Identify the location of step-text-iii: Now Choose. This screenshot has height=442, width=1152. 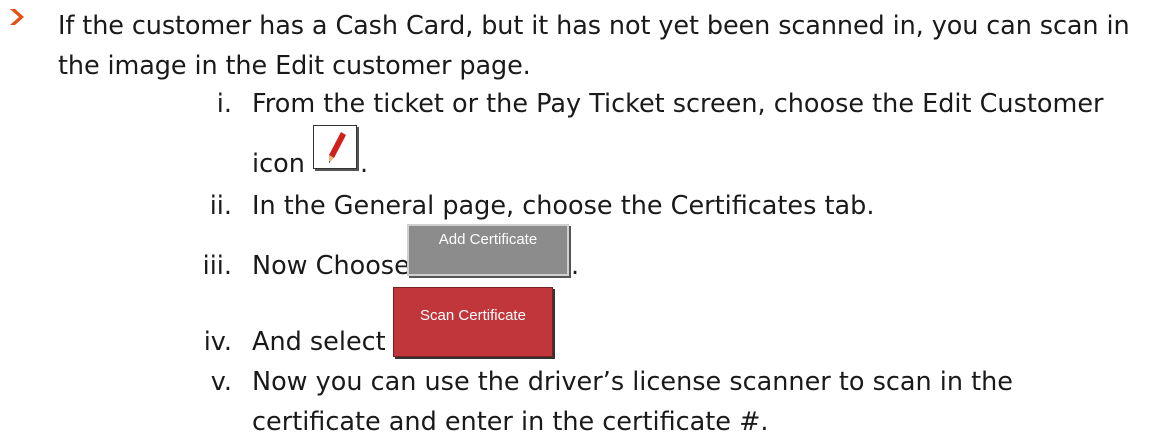
(331, 266).